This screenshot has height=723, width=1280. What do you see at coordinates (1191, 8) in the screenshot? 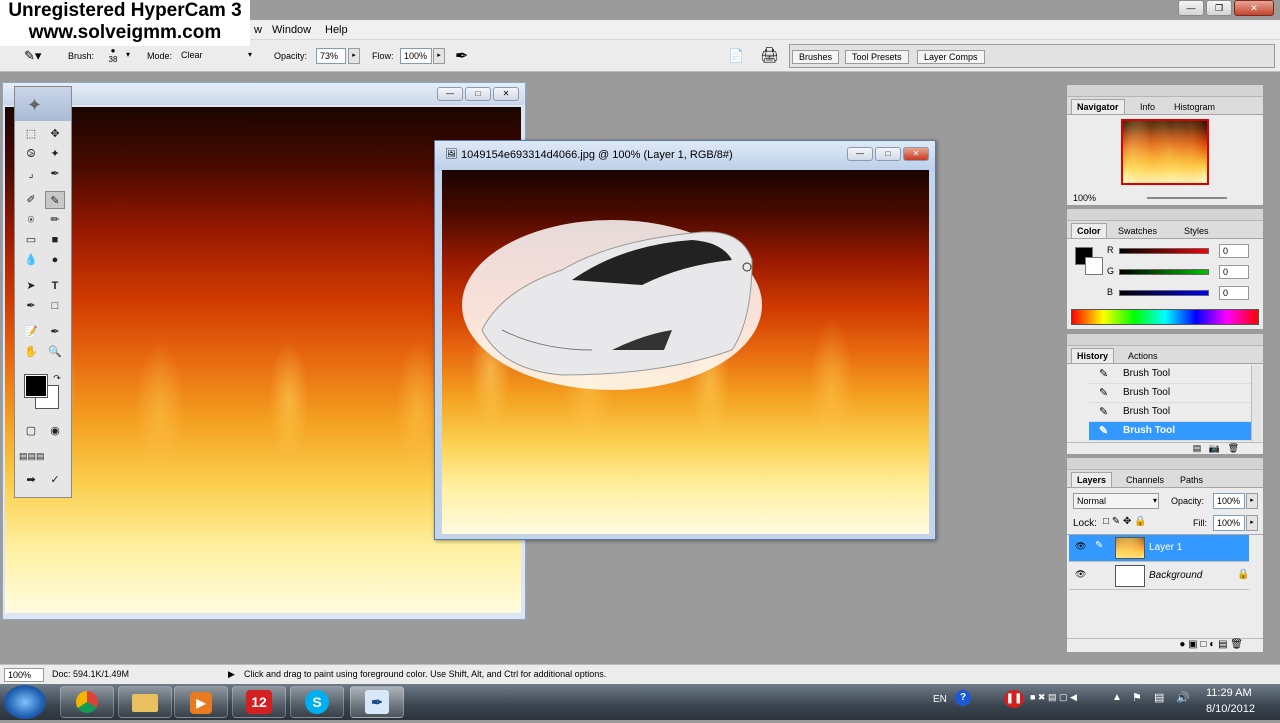
I see `minimize-button: —` at bounding box center [1191, 8].